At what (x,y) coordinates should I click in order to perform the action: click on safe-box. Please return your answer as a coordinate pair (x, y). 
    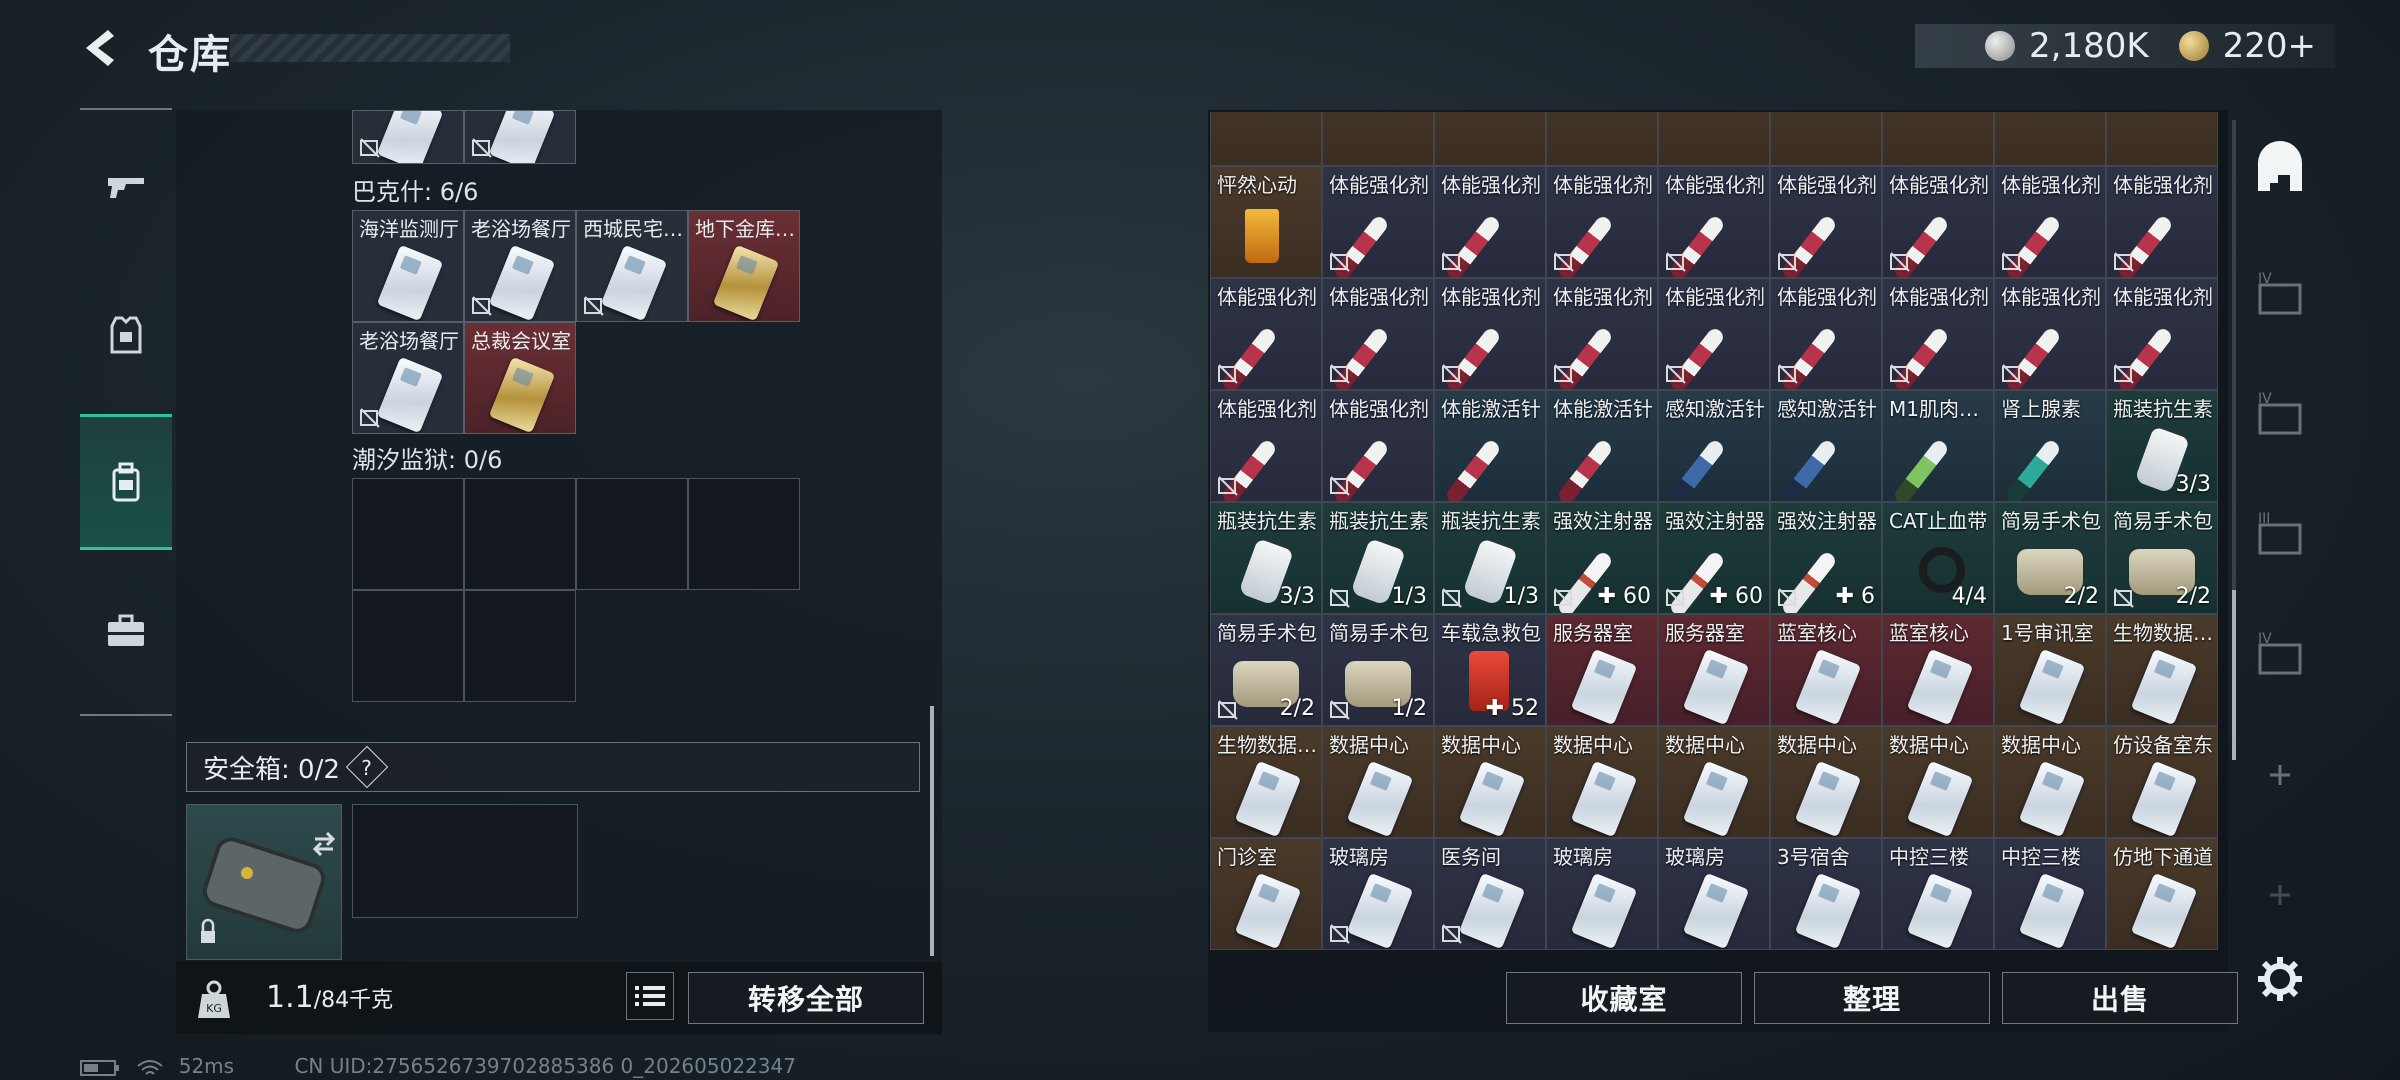
    Looking at the image, I should click on (264, 882).